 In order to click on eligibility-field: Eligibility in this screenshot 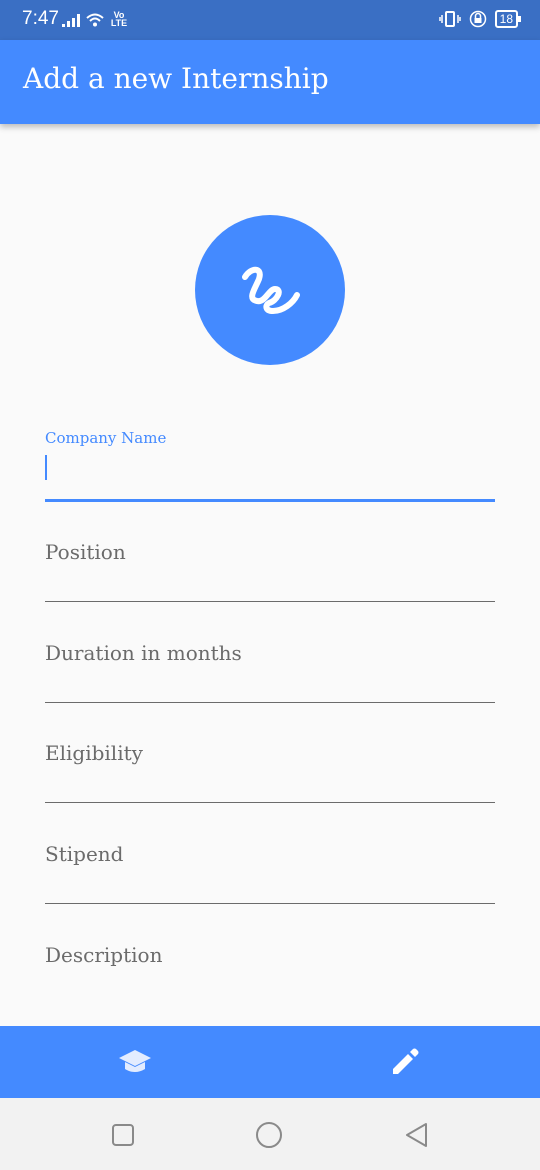, I will do `click(270, 773)`.